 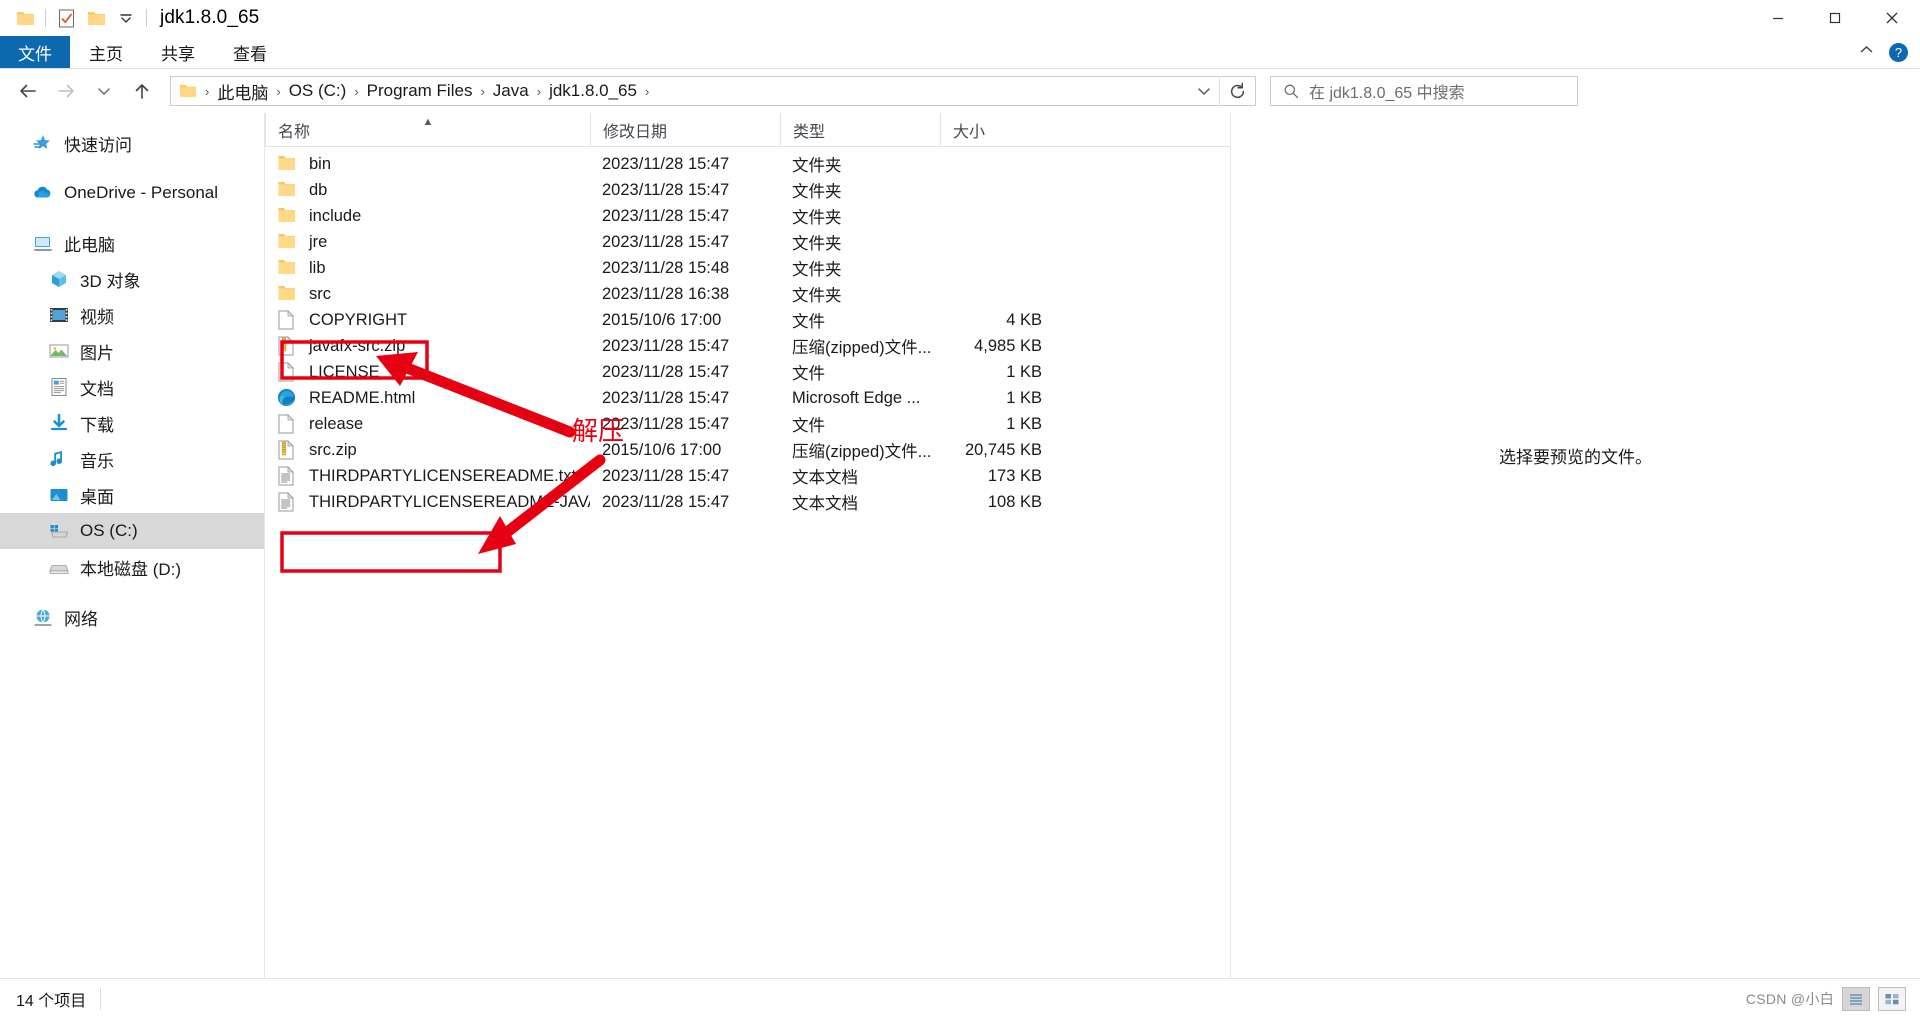 What do you see at coordinates (747, 268) in the screenshot?
I see `table-row: lib 2023/11/28 15:48 文件夹` at bounding box center [747, 268].